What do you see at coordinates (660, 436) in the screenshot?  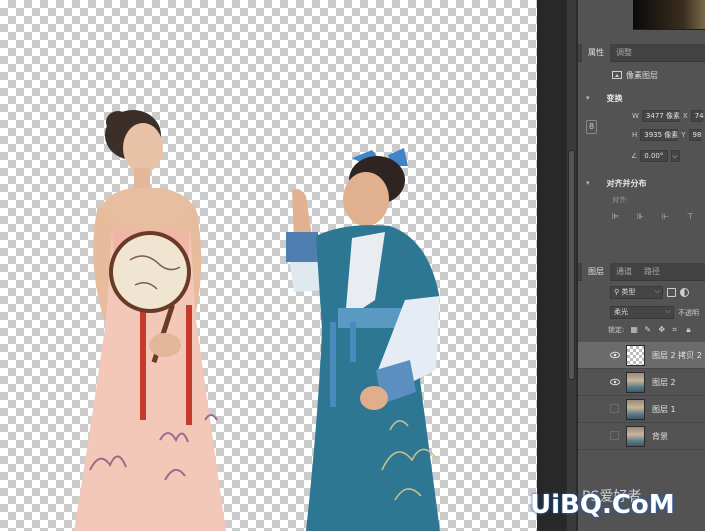 I see `layer-name: 背景` at bounding box center [660, 436].